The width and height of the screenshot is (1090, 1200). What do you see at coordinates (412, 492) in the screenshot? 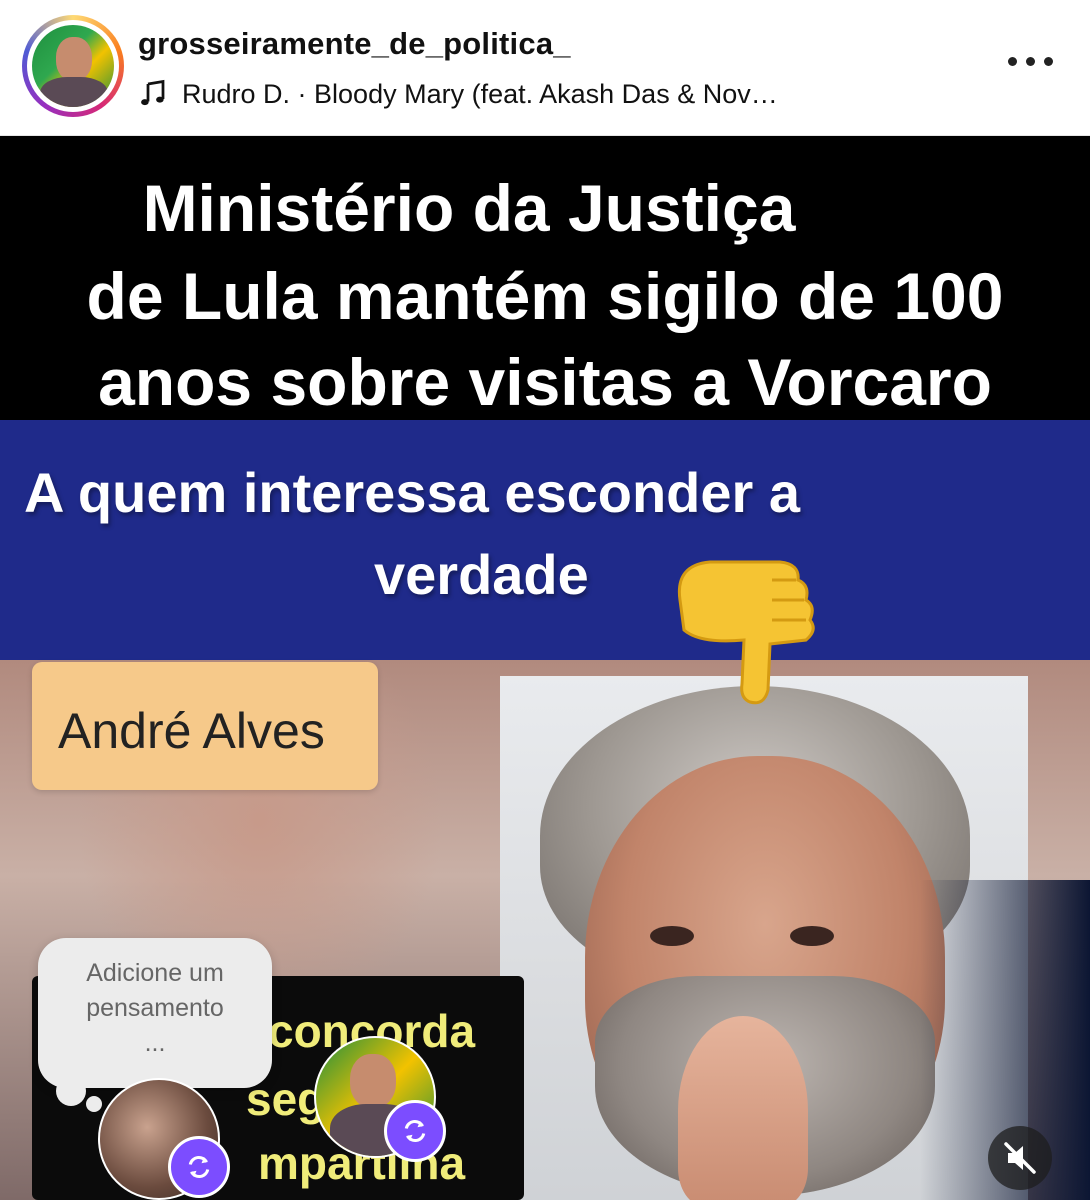
I see `question-line: A quem interessa esconder a` at bounding box center [412, 492].